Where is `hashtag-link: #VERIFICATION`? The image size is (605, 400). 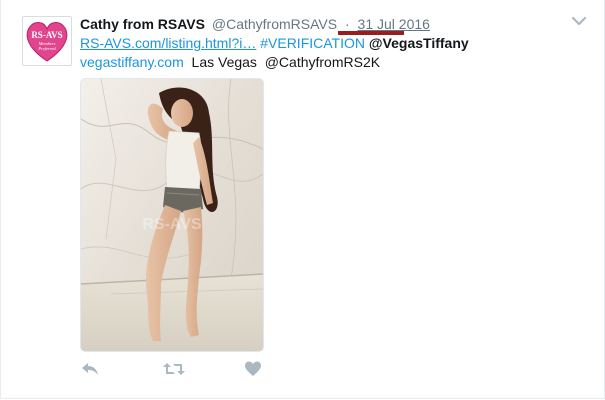 hashtag-link: #VERIFICATION is located at coordinates (312, 43).